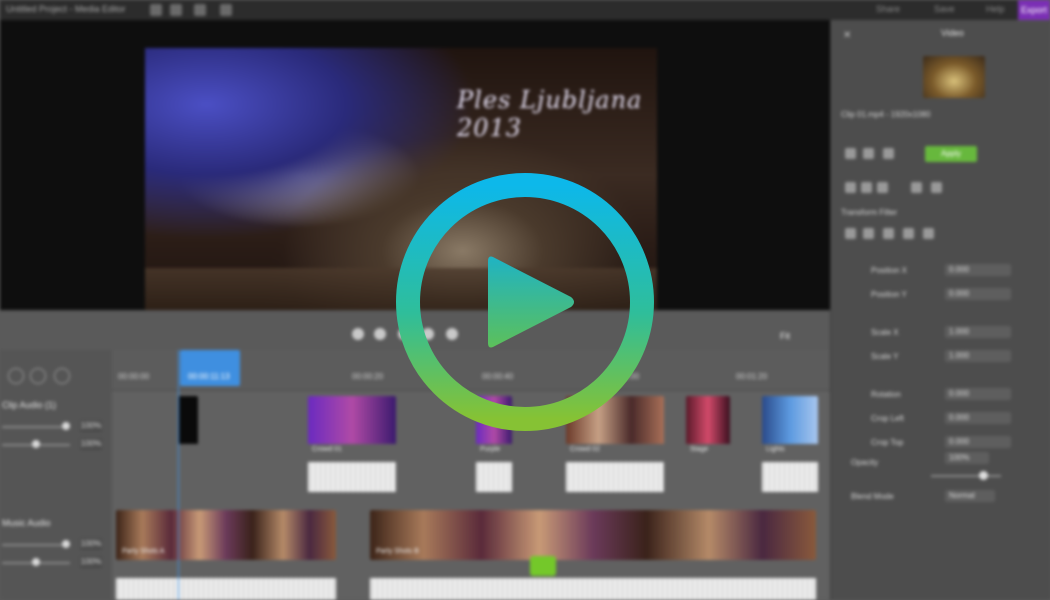 Image resolution: width=1050 pixels, height=600 pixels. What do you see at coordinates (908, 233) in the screenshot?
I see `reset-icon` at bounding box center [908, 233].